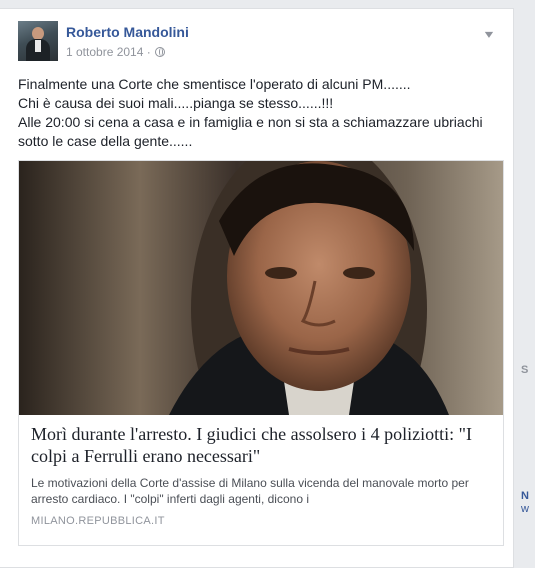  Describe the element at coordinates (525, 509) in the screenshot. I see `sidebar-fragment: w` at that location.